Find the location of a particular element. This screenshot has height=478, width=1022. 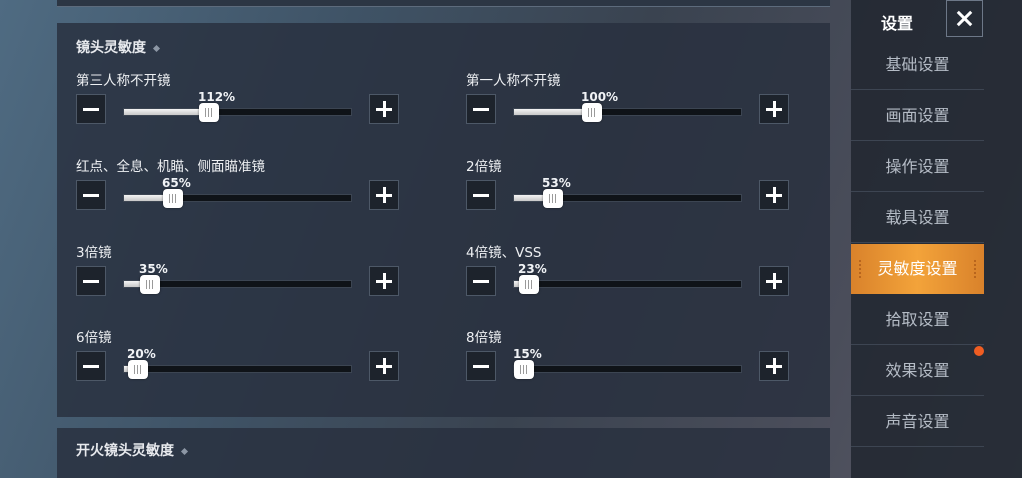

slider-label: 2倍镜 is located at coordinates (484, 167).